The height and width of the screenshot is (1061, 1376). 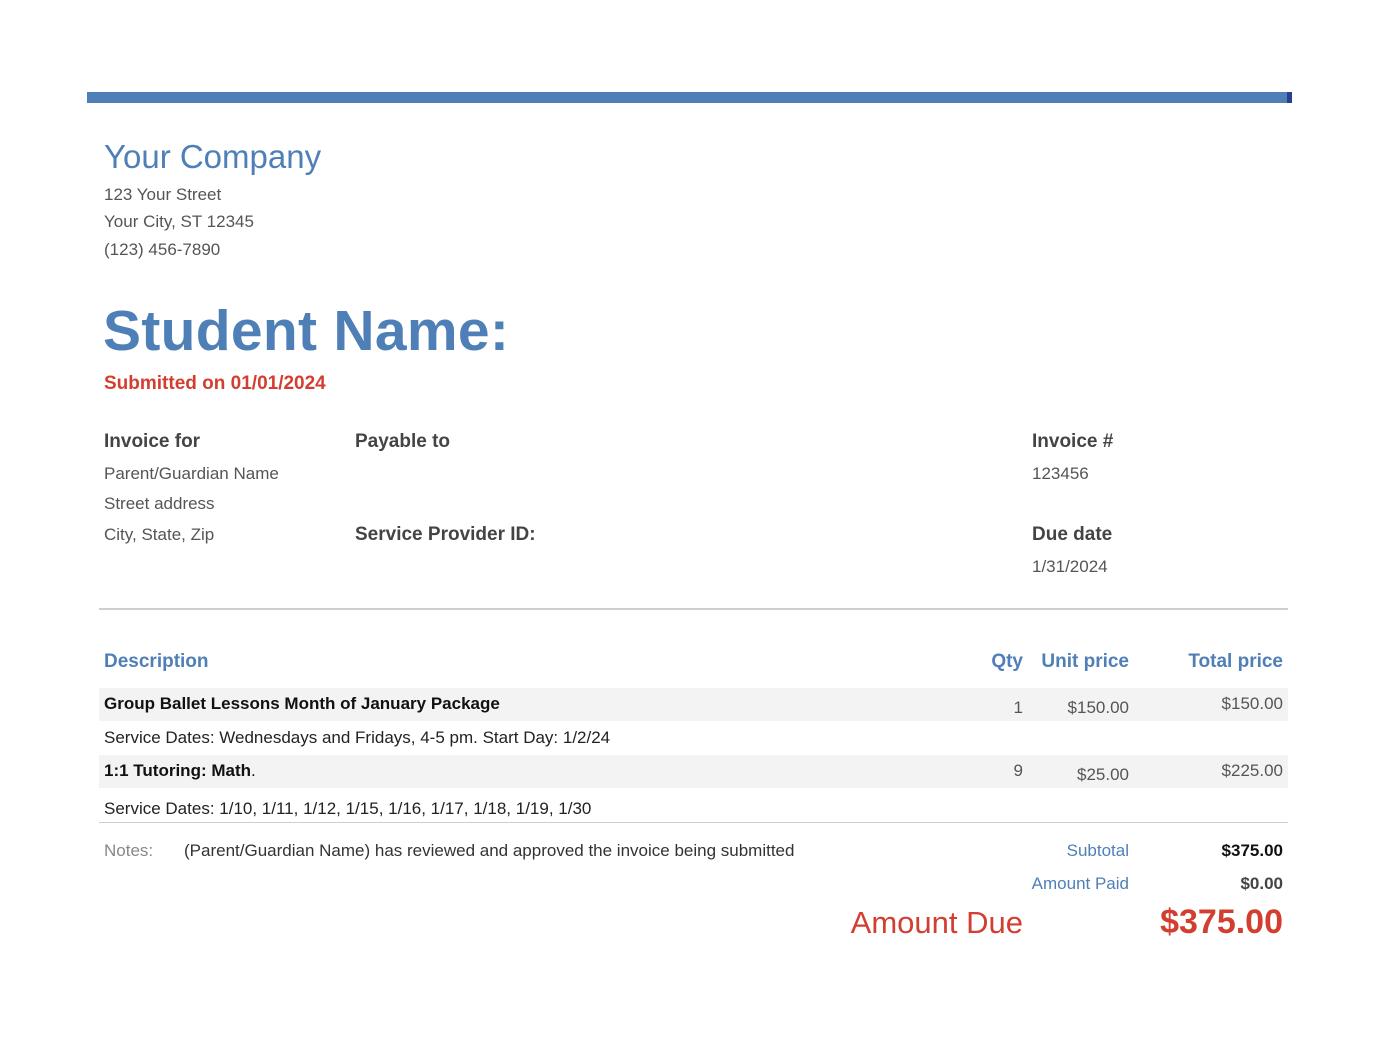 I want to click on due-date-label: Due date, so click(x=1072, y=534).